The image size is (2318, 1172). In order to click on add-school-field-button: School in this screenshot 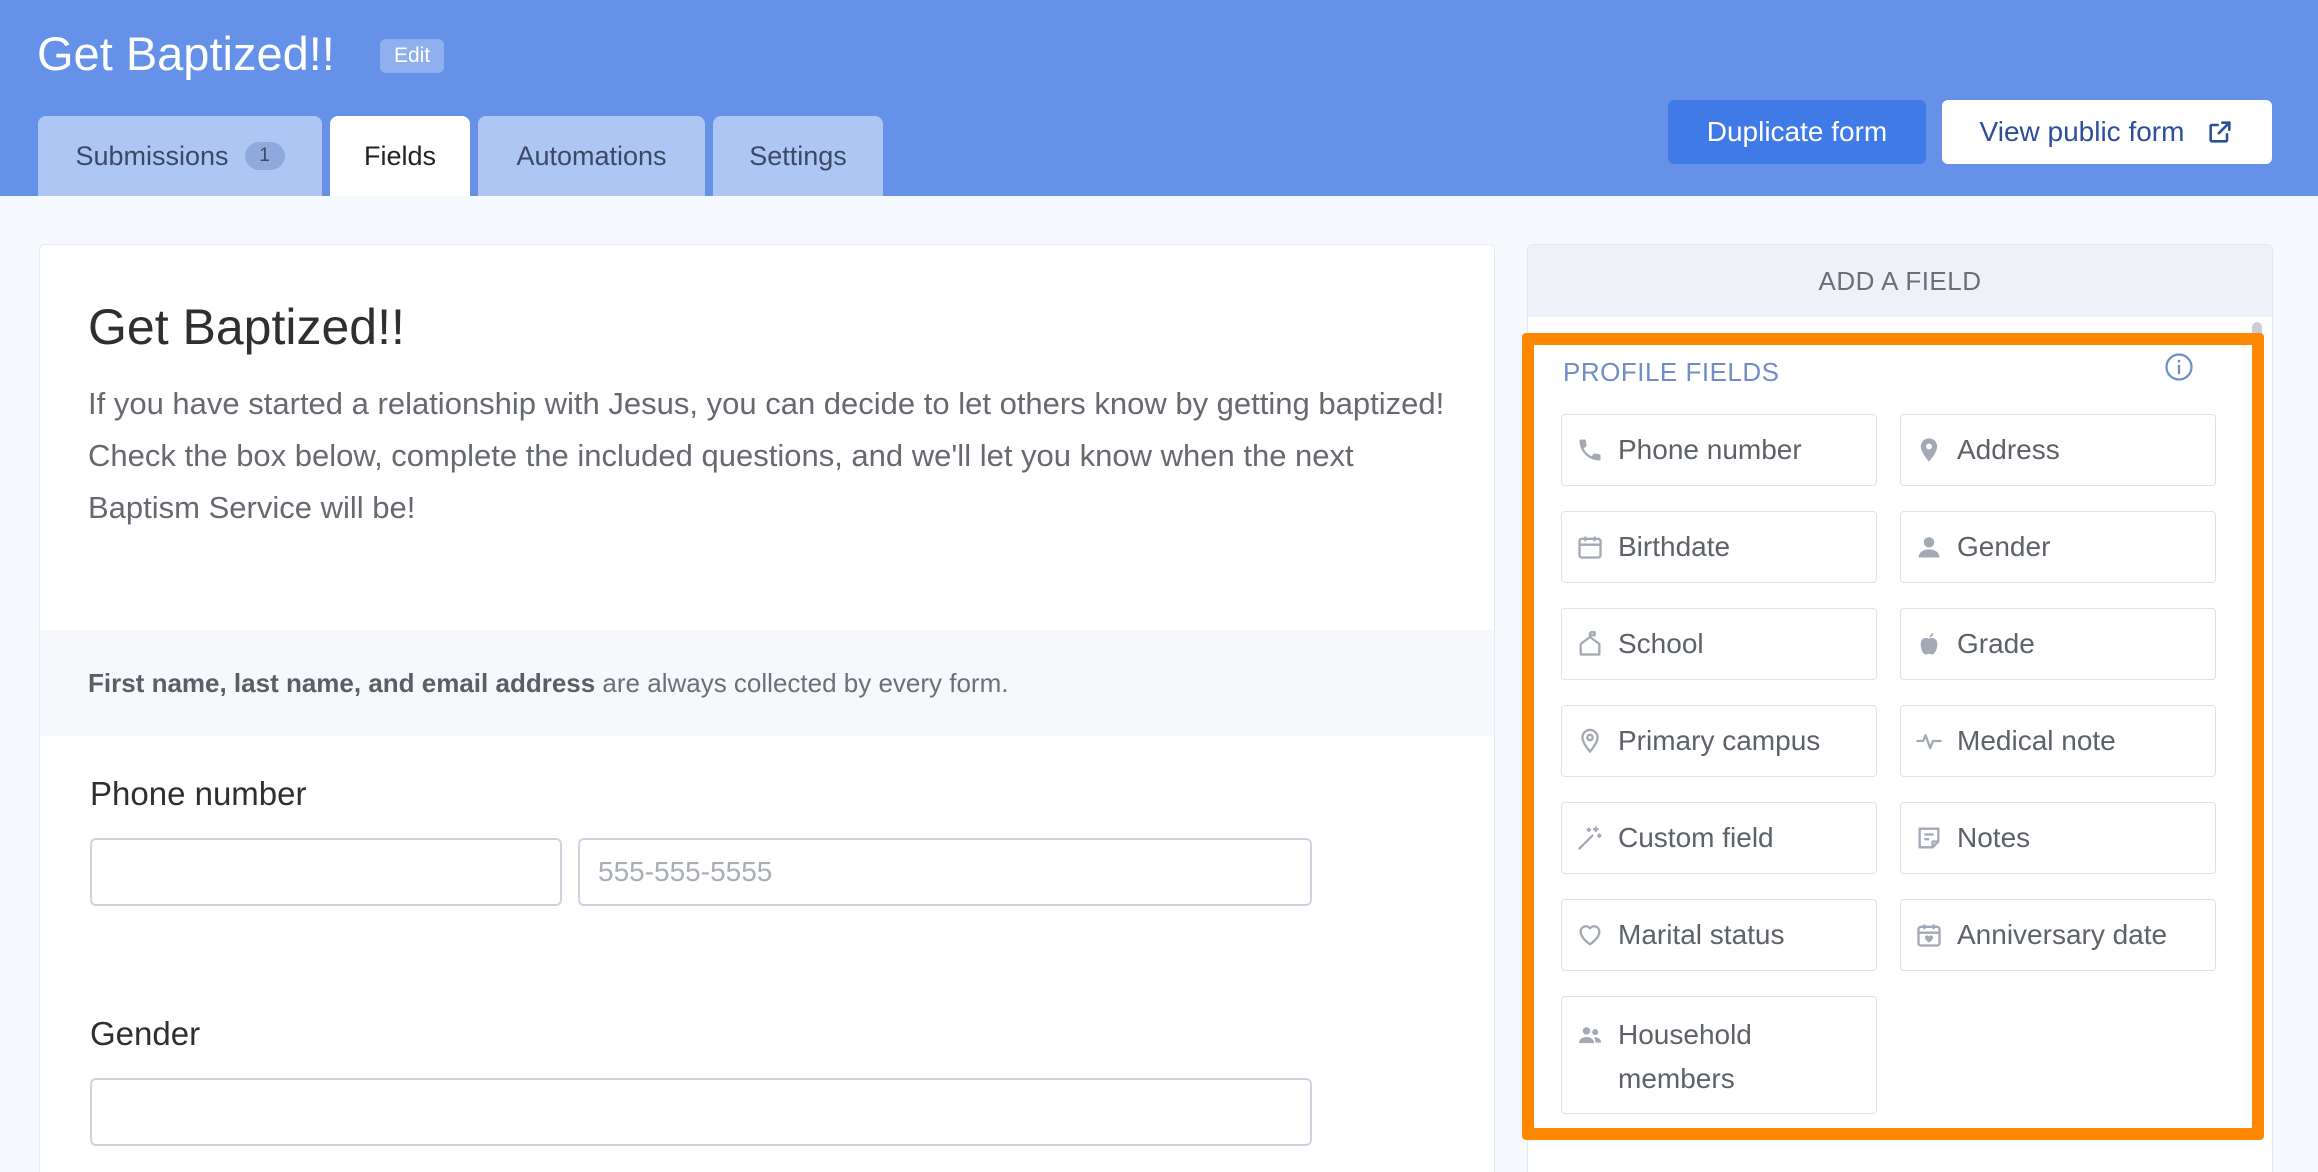, I will do `click(1719, 644)`.